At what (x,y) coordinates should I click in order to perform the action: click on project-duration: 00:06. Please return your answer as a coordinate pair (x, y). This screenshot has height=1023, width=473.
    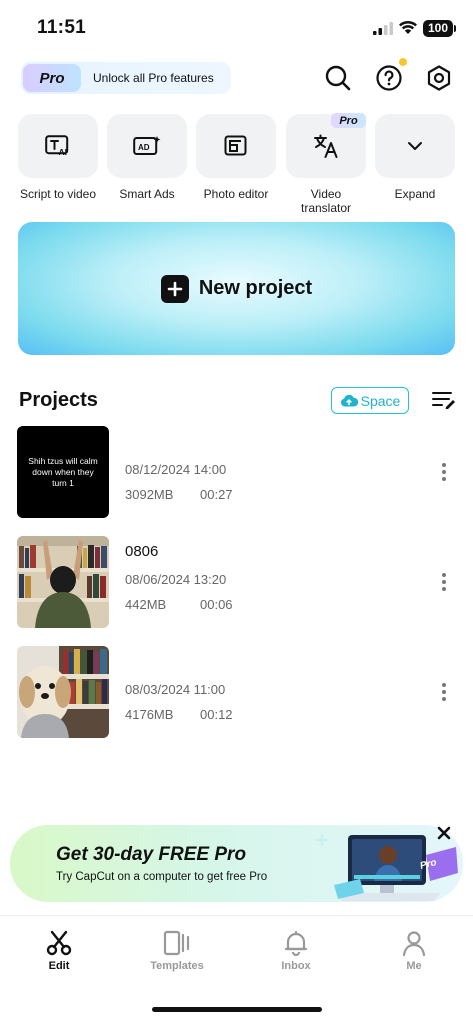
    Looking at the image, I should click on (216, 604).